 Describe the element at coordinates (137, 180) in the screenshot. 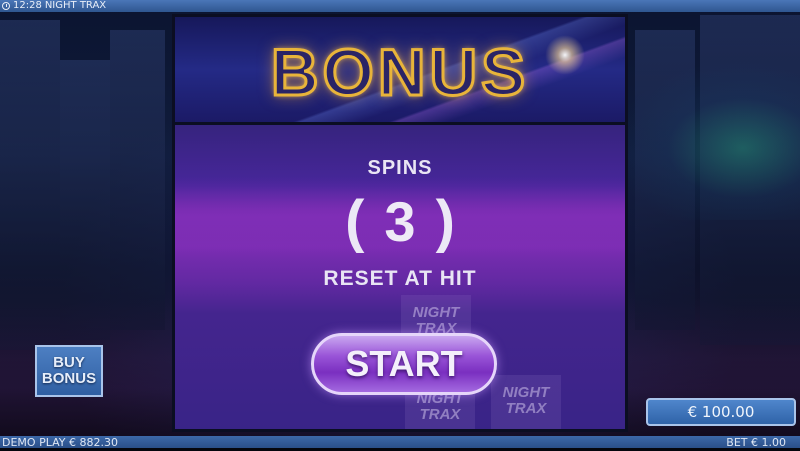

I see `city-building` at that location.